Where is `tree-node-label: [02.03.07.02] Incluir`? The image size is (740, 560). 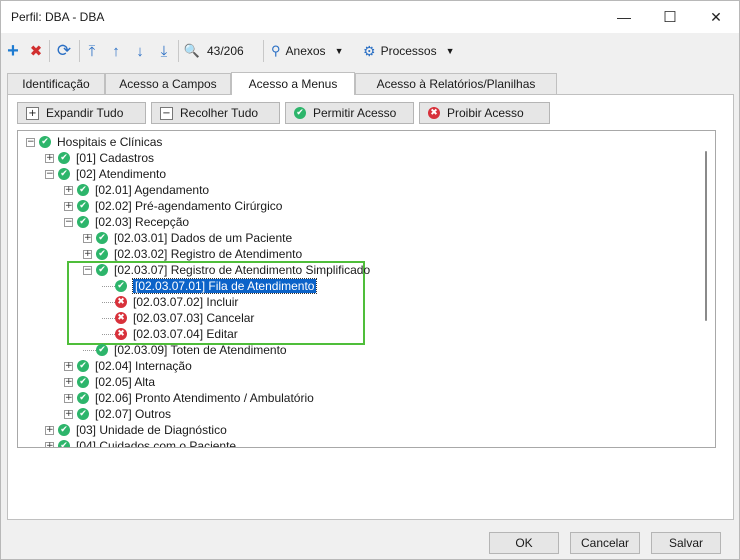
tree-node-label: [02.03.07.02] Incluir is located at coordinates (185, 302).